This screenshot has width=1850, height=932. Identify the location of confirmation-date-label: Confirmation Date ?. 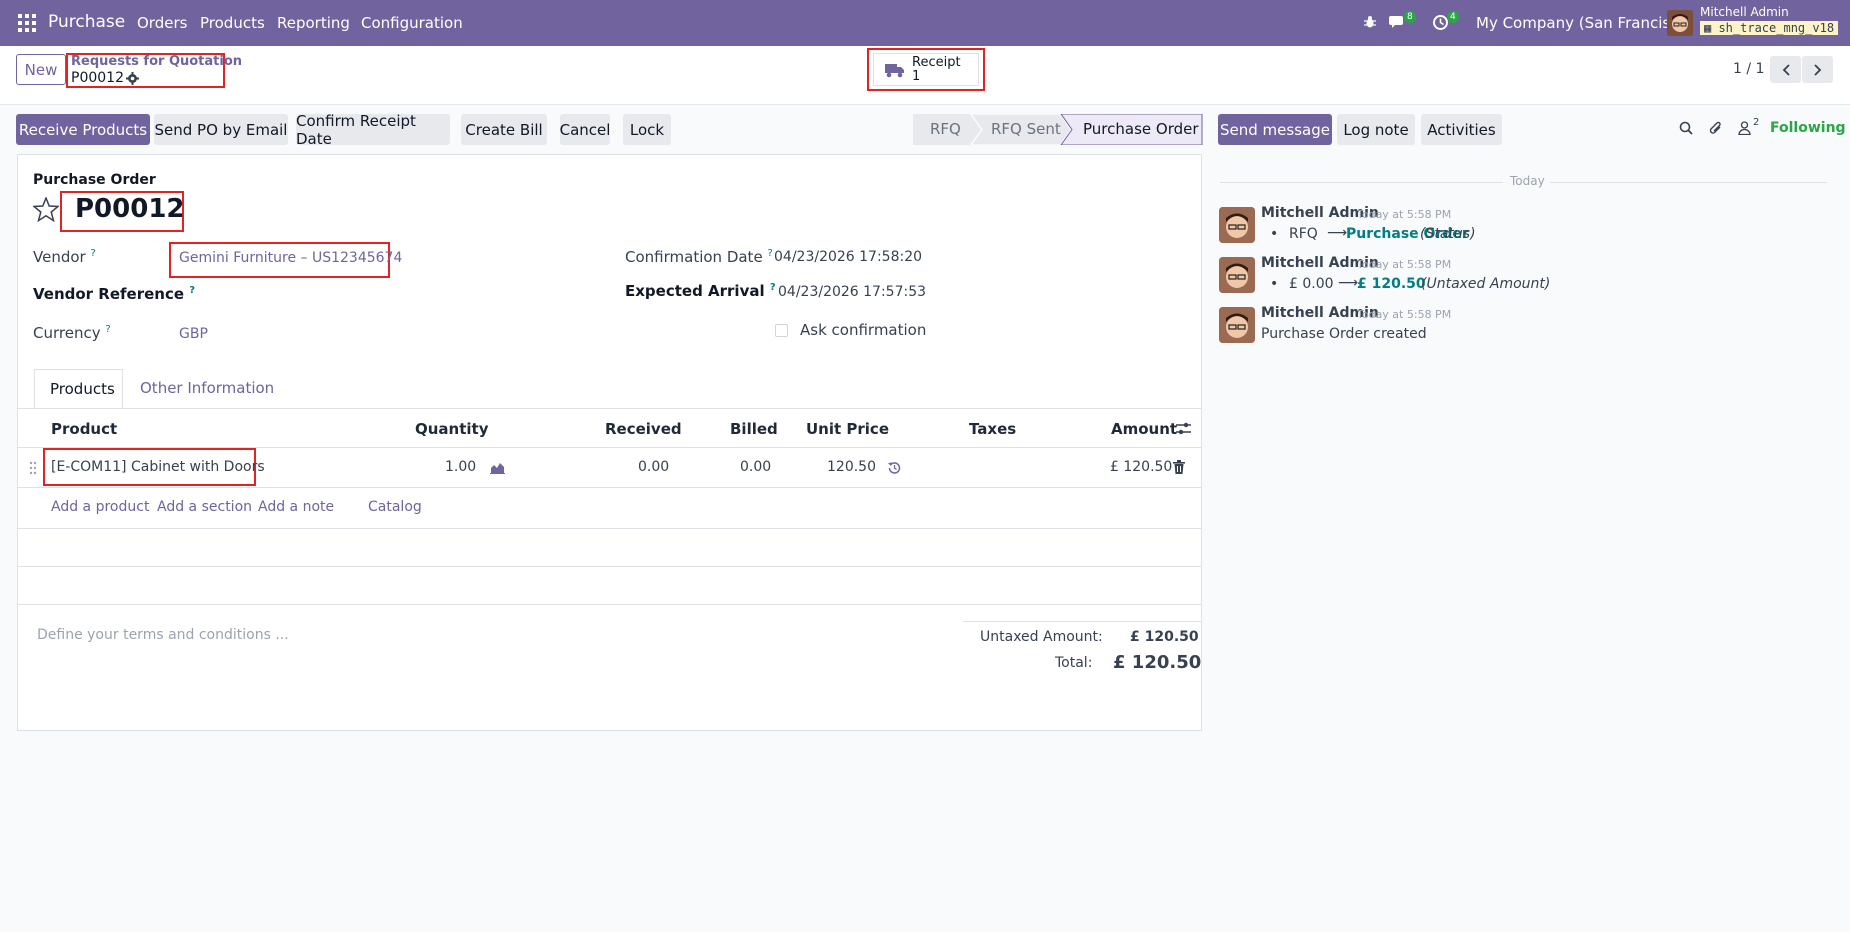
(699, 257).